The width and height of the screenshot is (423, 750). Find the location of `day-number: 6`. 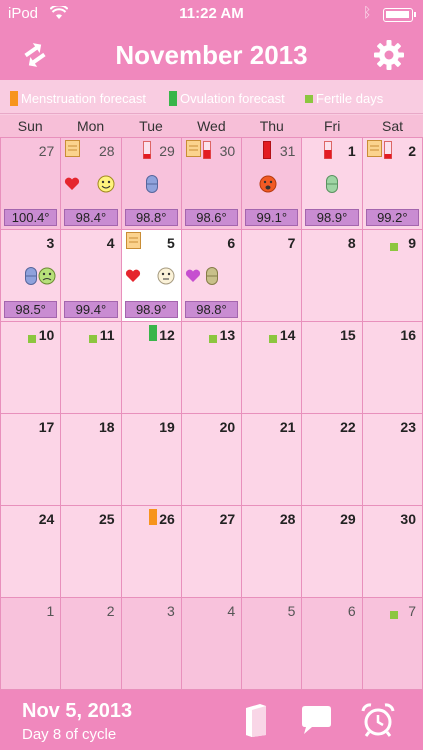

day-number: 6 is located at coordinates (351, 611).